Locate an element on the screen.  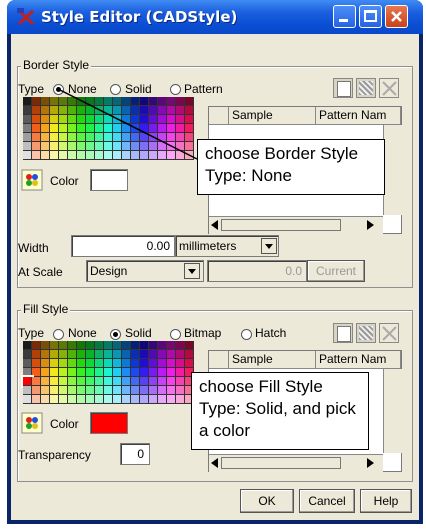
units-select: millimeters is located at coordinates (227, 246).